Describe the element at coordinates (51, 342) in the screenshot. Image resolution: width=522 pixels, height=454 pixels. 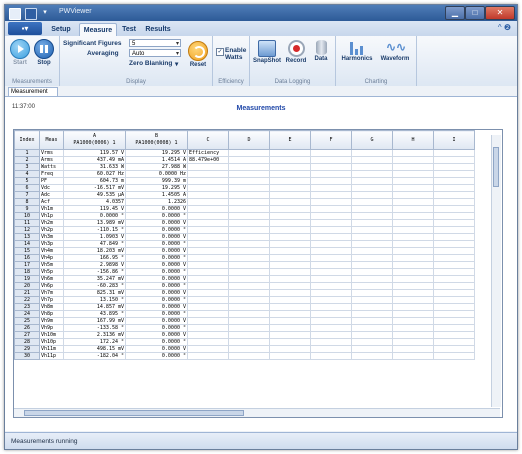
I see `measurement-name-cell: Vh10p` at that location.